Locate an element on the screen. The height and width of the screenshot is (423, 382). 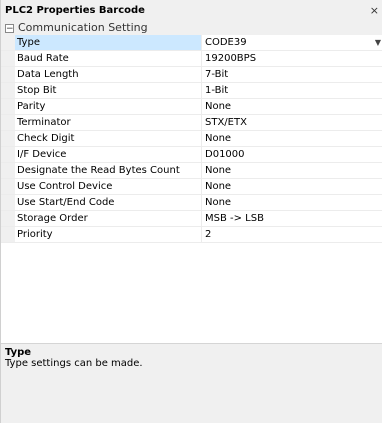
property-row-if-device: I/F Device D01000 is located at coordinates (191, 155).